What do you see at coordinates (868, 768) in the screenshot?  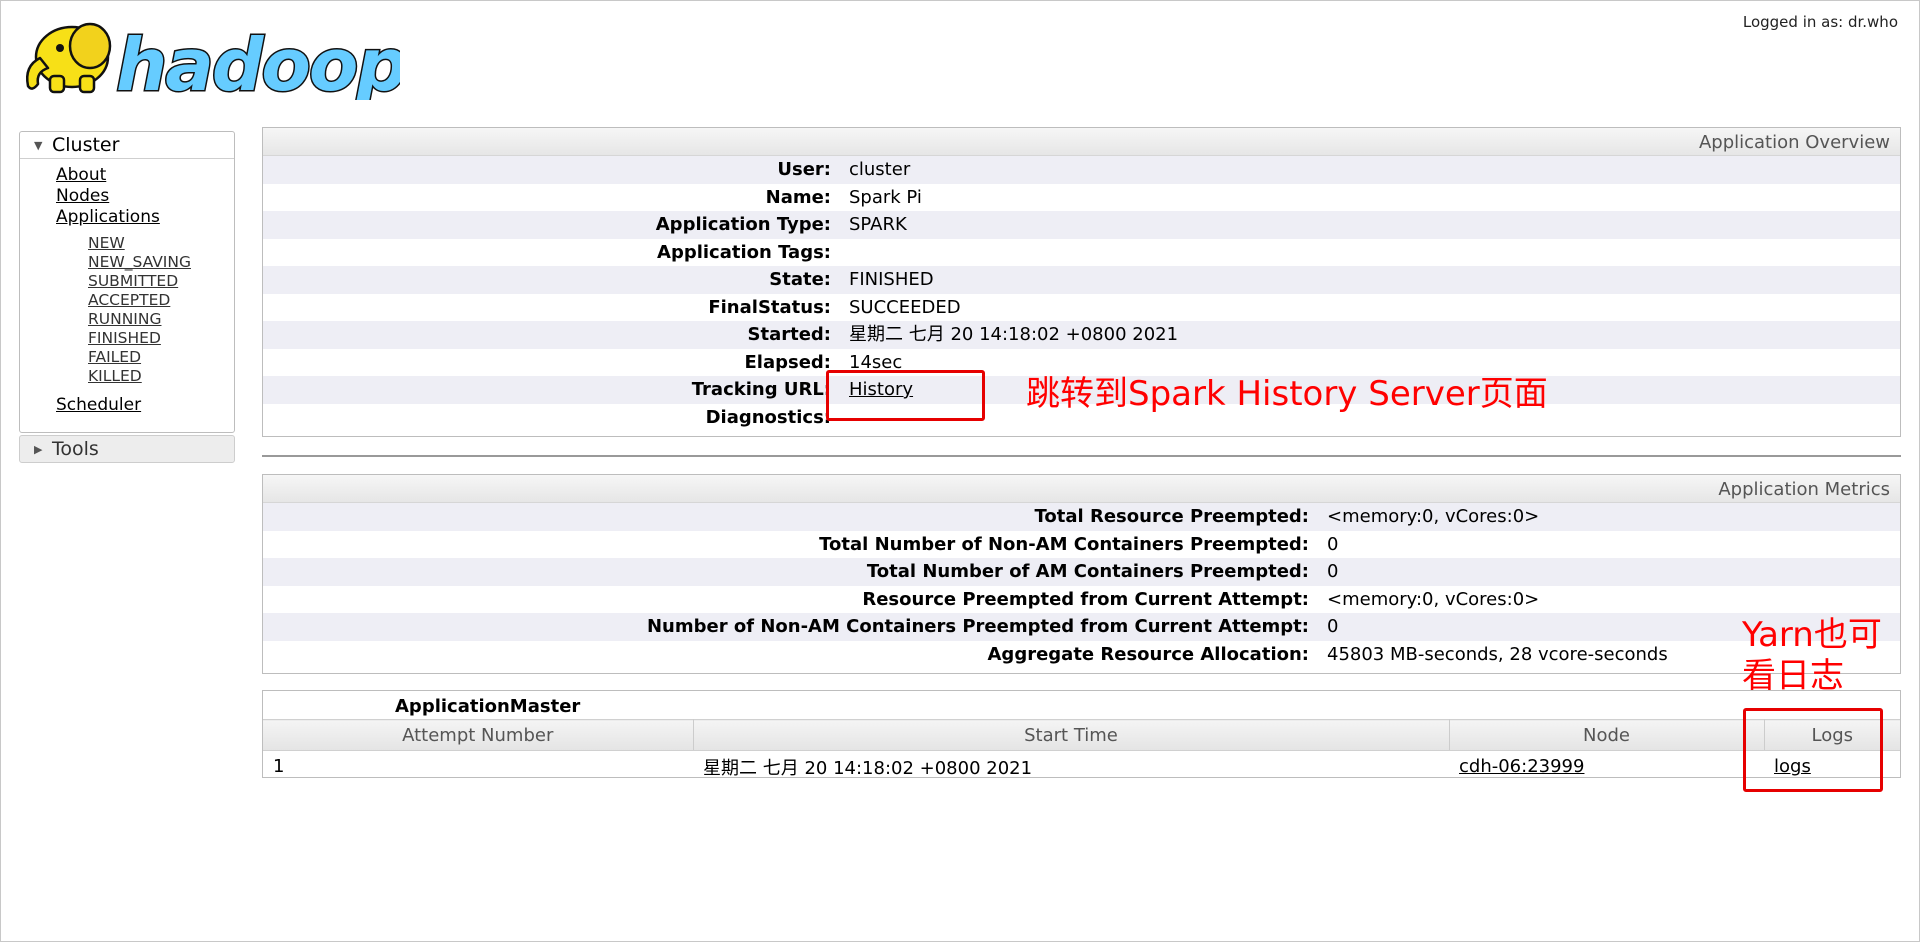 I see `start-time-cell: 星期二 七月 20 14:18:02 +0800 2021` at bounding box center [868, 768].